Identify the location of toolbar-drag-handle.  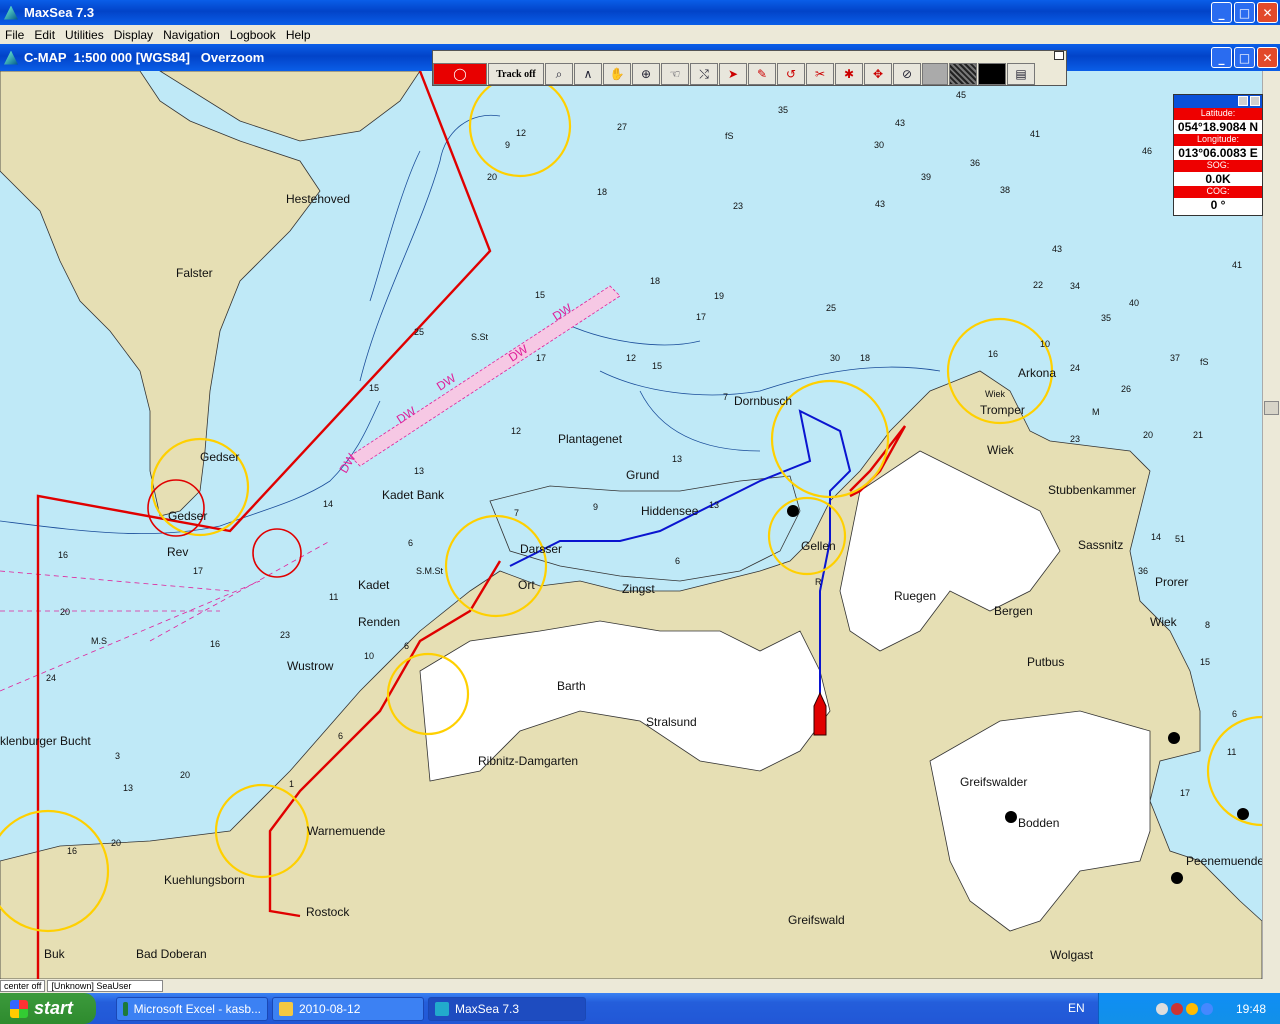
(749, 56).